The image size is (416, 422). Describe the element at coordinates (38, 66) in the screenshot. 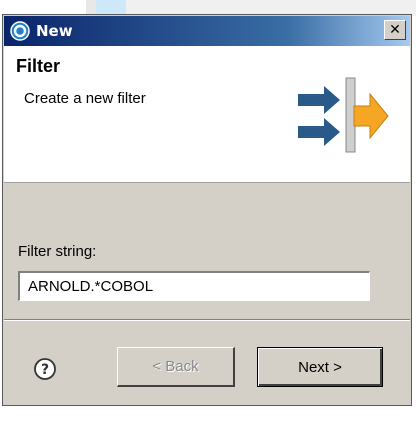

I see `page-title: Filter` at that location.